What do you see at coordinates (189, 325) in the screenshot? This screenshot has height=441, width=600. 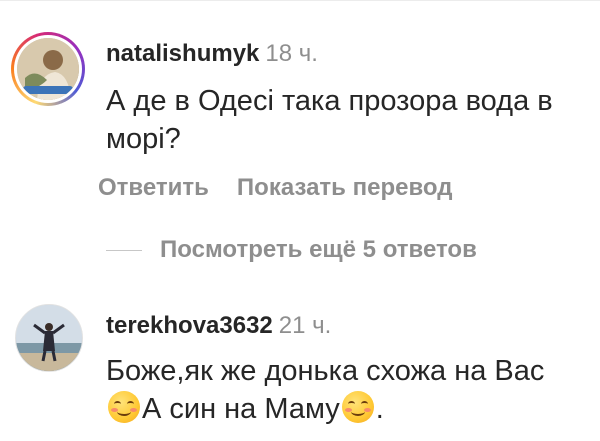 I see `username: terekhova3632` at bounding box center [189, 325].